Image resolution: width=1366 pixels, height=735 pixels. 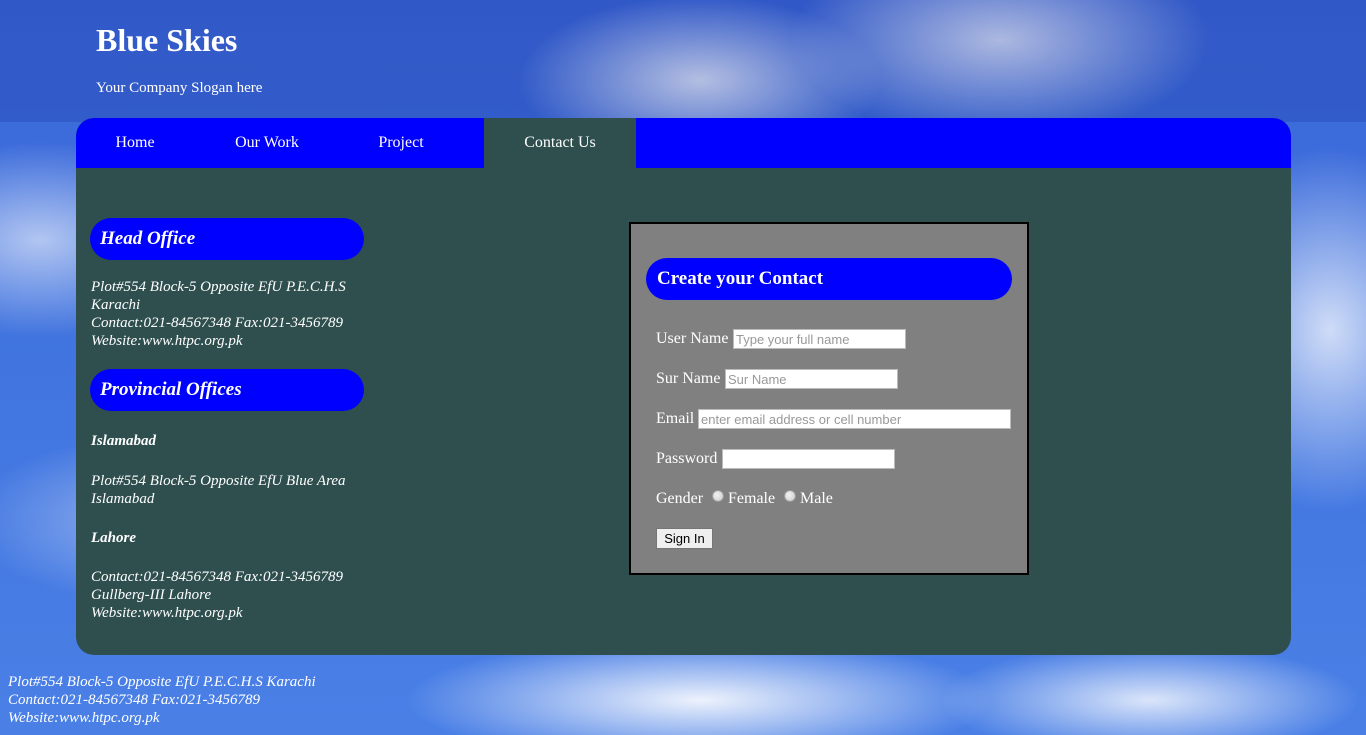 I want to click on surname-input, so click(x=811, y=379).